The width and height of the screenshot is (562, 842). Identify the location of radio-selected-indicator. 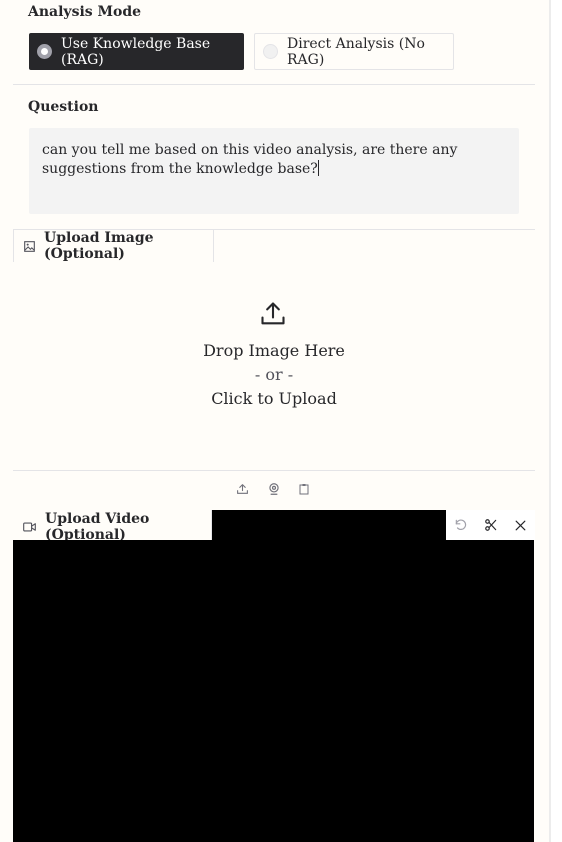
(44, 51).